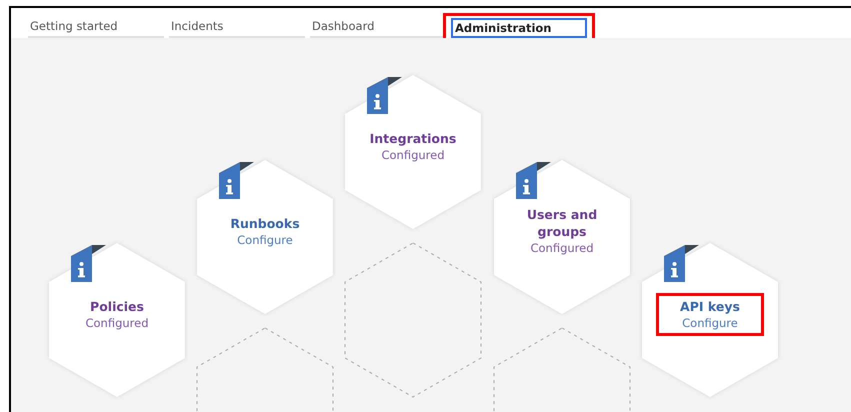  I want to click on tile-title: Integrations, so click(413, 138).